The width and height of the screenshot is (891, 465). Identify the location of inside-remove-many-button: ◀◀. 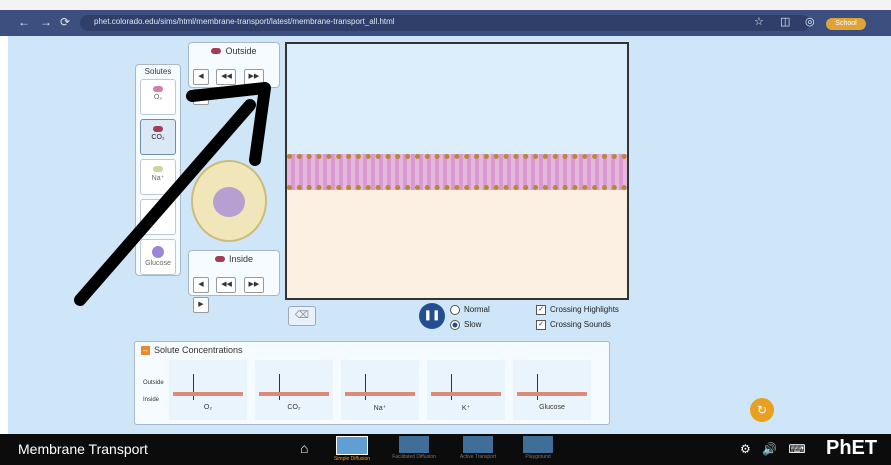
(226, 285).